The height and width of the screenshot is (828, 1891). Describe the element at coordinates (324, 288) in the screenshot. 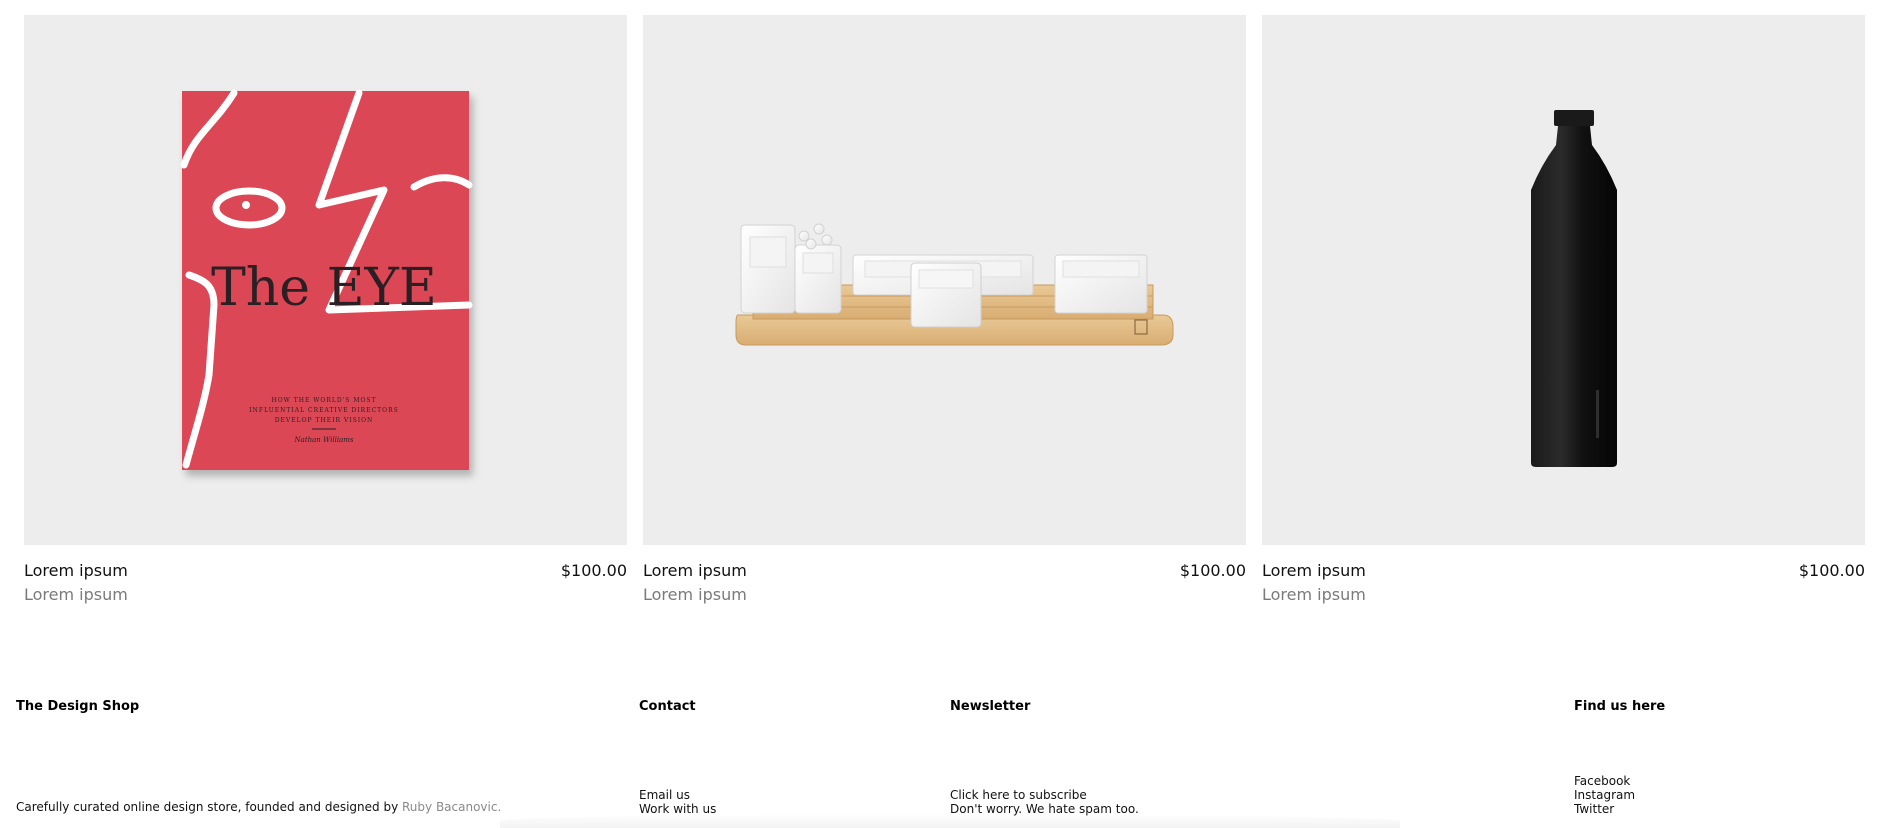

I see `book-title: The EYE` at that location.